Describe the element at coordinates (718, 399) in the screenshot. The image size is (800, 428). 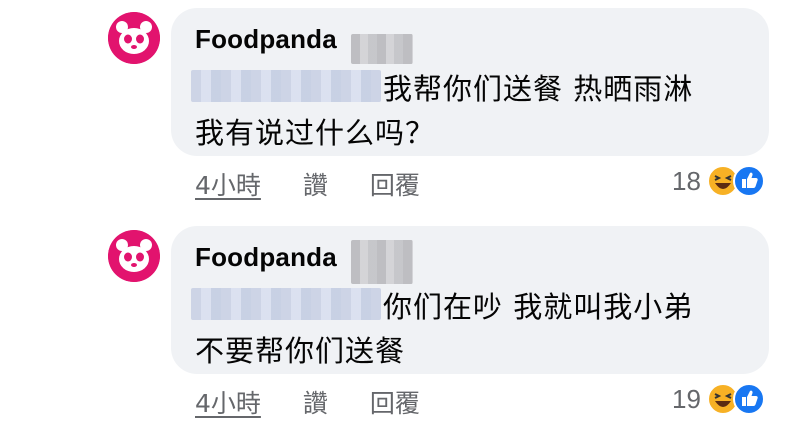
I see `reaction-summary: 19` at that location.